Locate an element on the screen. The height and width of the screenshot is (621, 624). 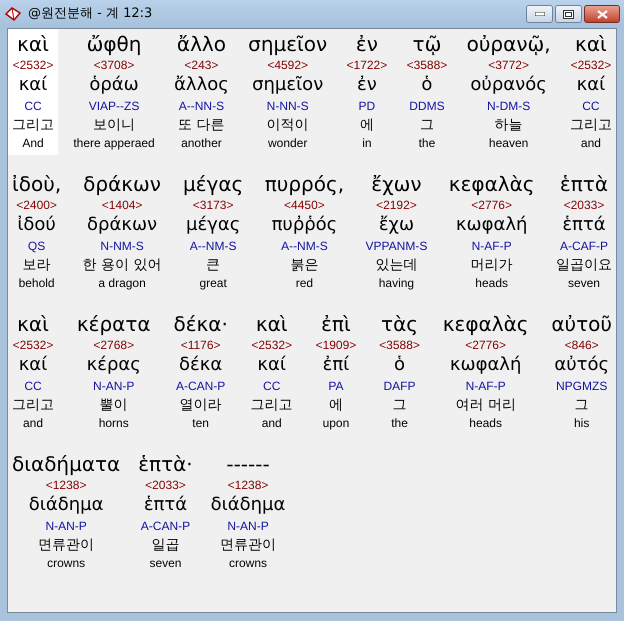
english-gloss: a dragon is located at coordinates (122, 283).